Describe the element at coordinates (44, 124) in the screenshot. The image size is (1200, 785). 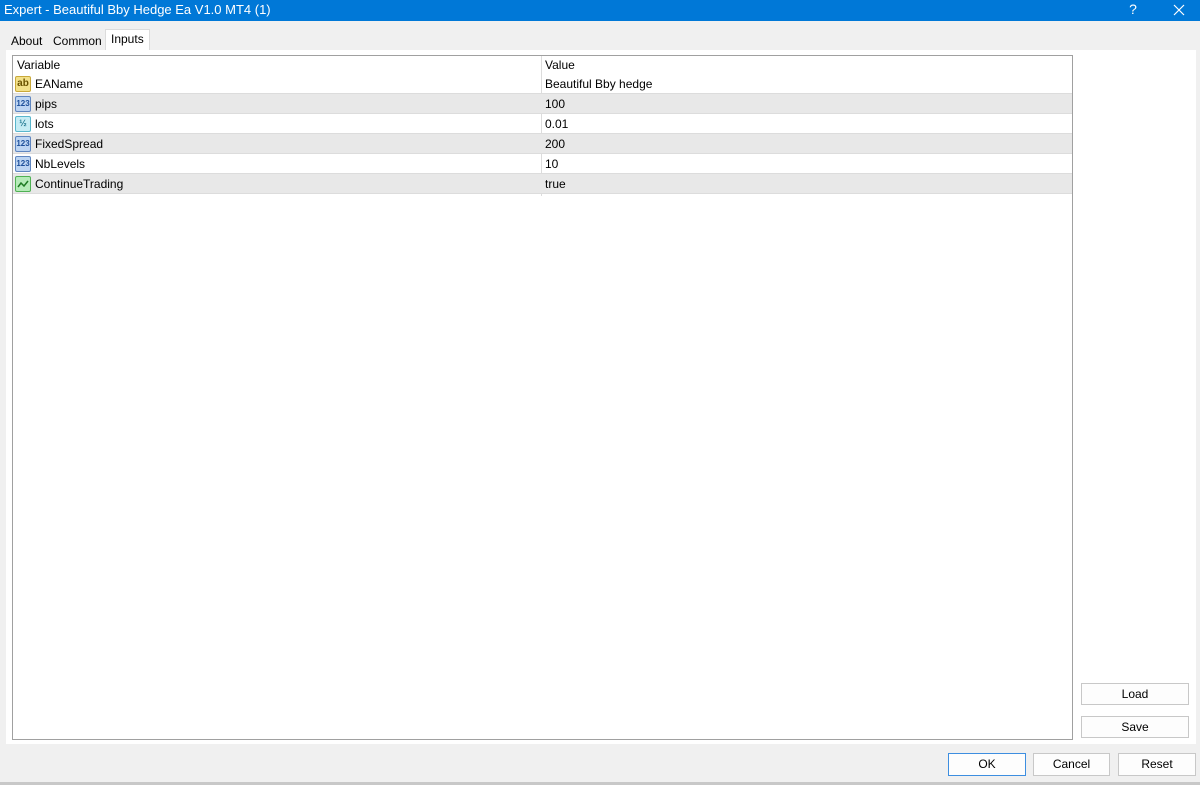
I see `variable-name: lots` at that location.